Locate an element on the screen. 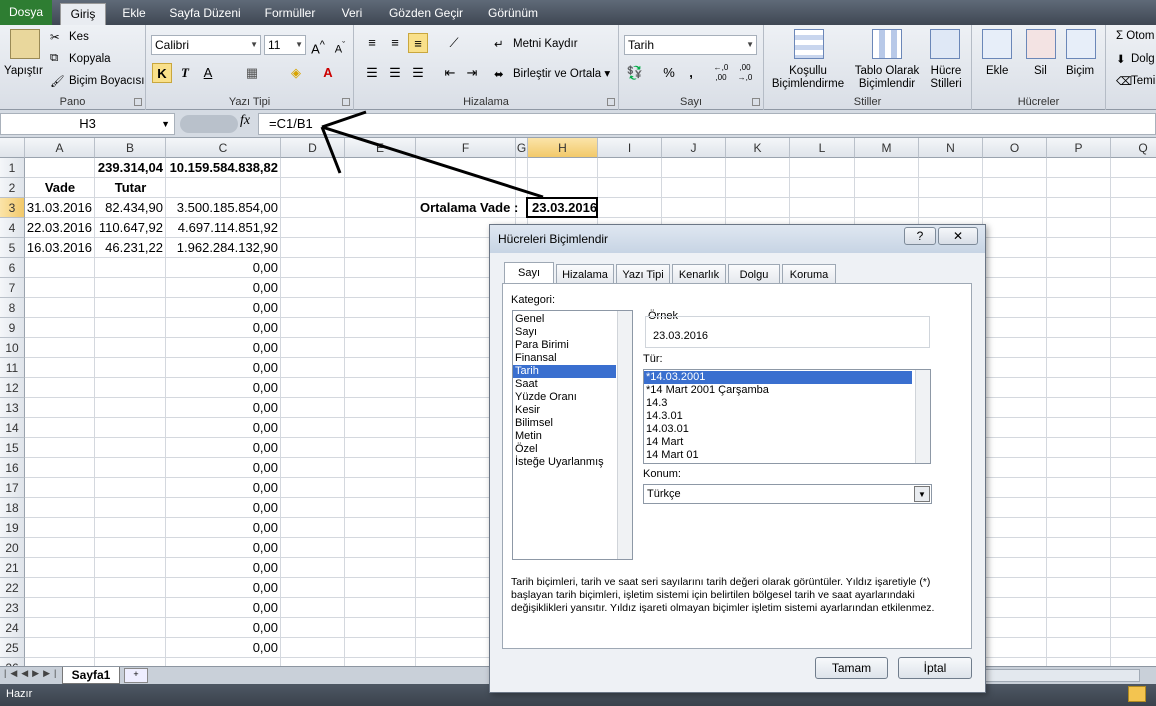  type-item: 14 Mart is located at coordinates (778, 442).